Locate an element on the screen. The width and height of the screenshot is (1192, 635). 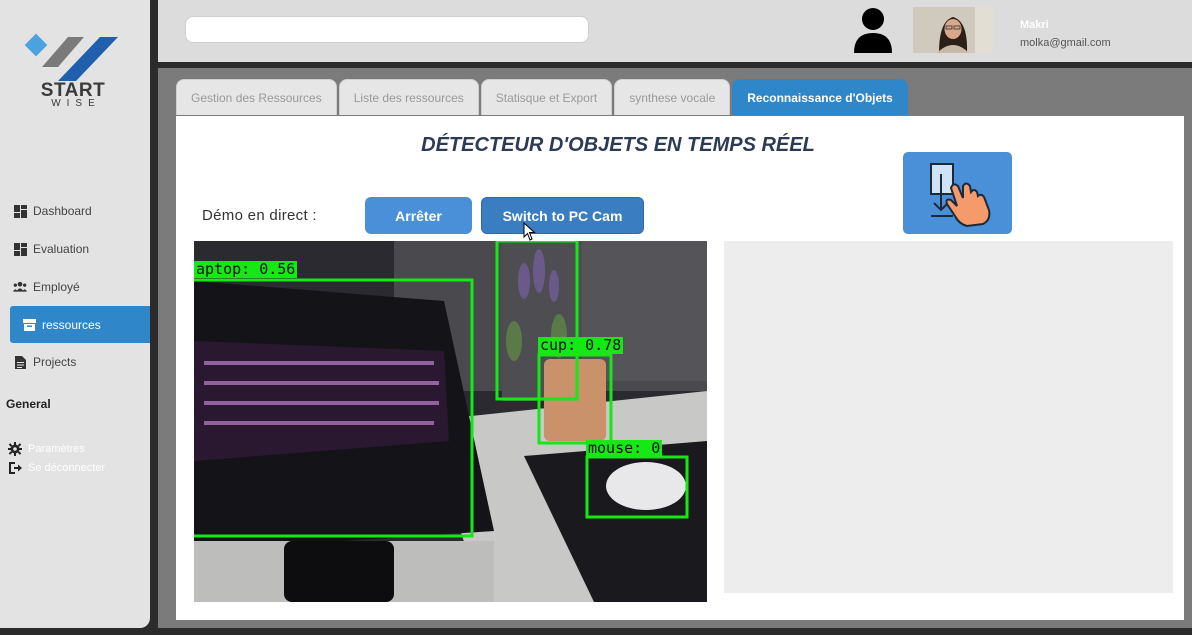
switch-camera-button: Switch to PC Cam is located at coordinates (562, 215).